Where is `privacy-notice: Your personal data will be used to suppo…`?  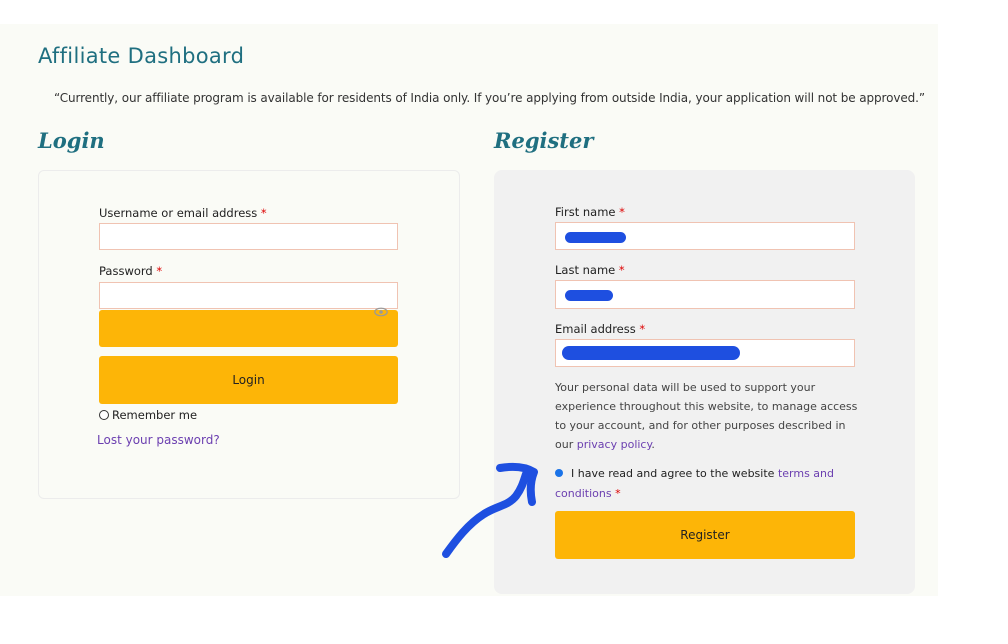 privacy-notice: Your personal data will be used to suppo… is located at coordinates (706, 416).